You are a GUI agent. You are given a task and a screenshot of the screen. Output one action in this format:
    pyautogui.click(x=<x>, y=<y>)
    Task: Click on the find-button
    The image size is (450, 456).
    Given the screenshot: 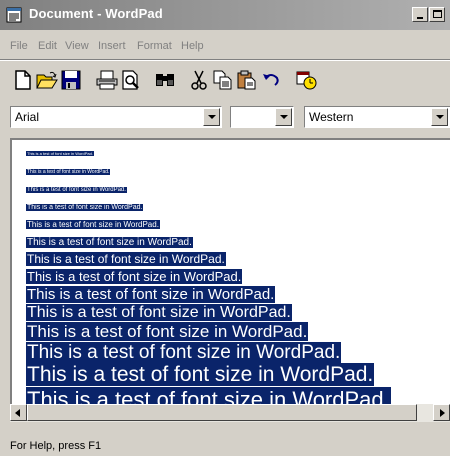 What is the action you would take?
    pyautogui.click(x=165, y=80)
    